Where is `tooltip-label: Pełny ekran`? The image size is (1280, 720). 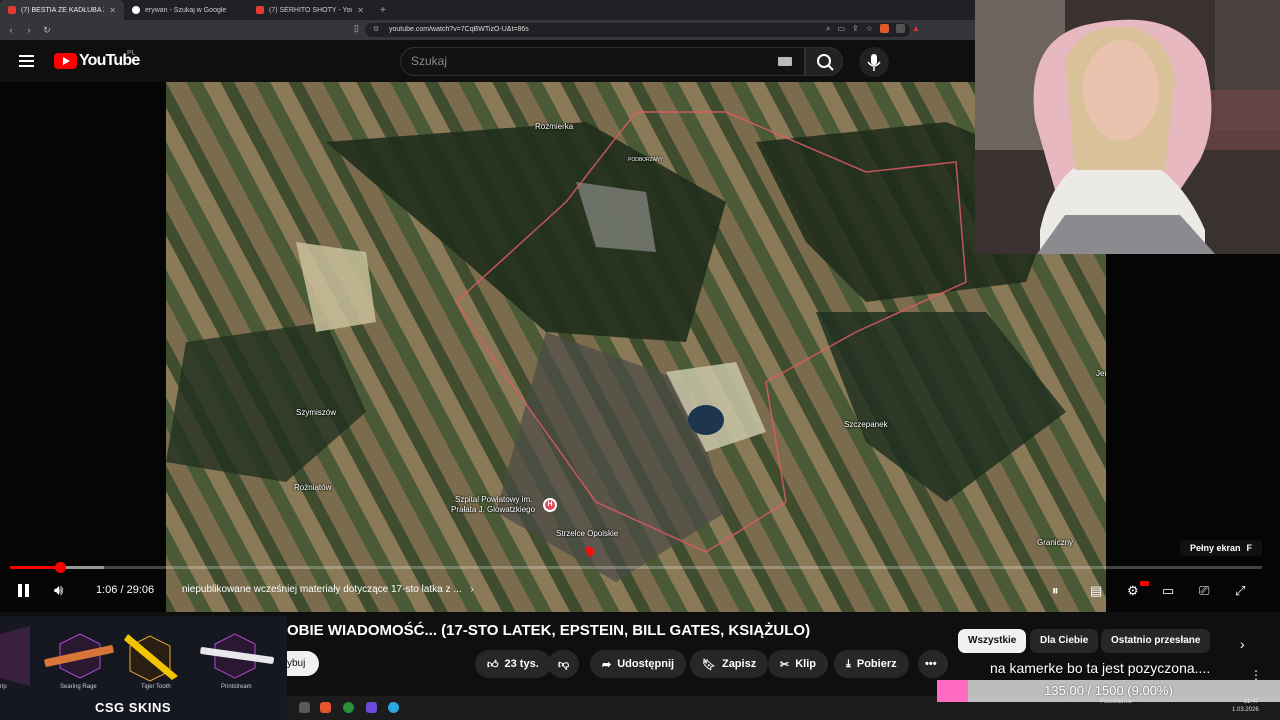 tooltip-label: Pełny ekran is located at coordinates (1215, 548).